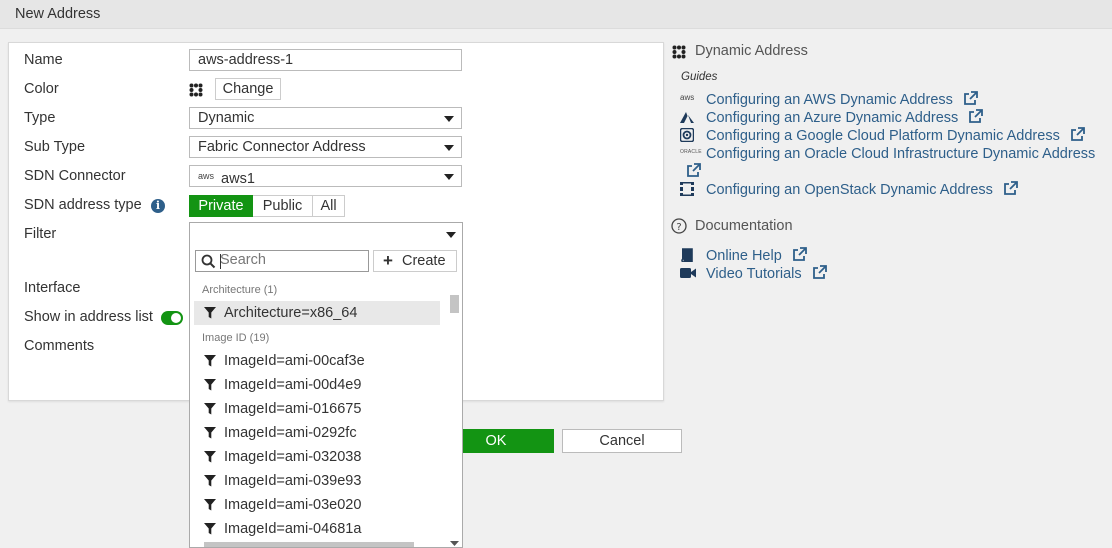 This screenshot has width=1112, height=548. What do you see at coordinates (687, 189) in the screenshot?
I see `openstack-icon` at bounding box center [687, 189].